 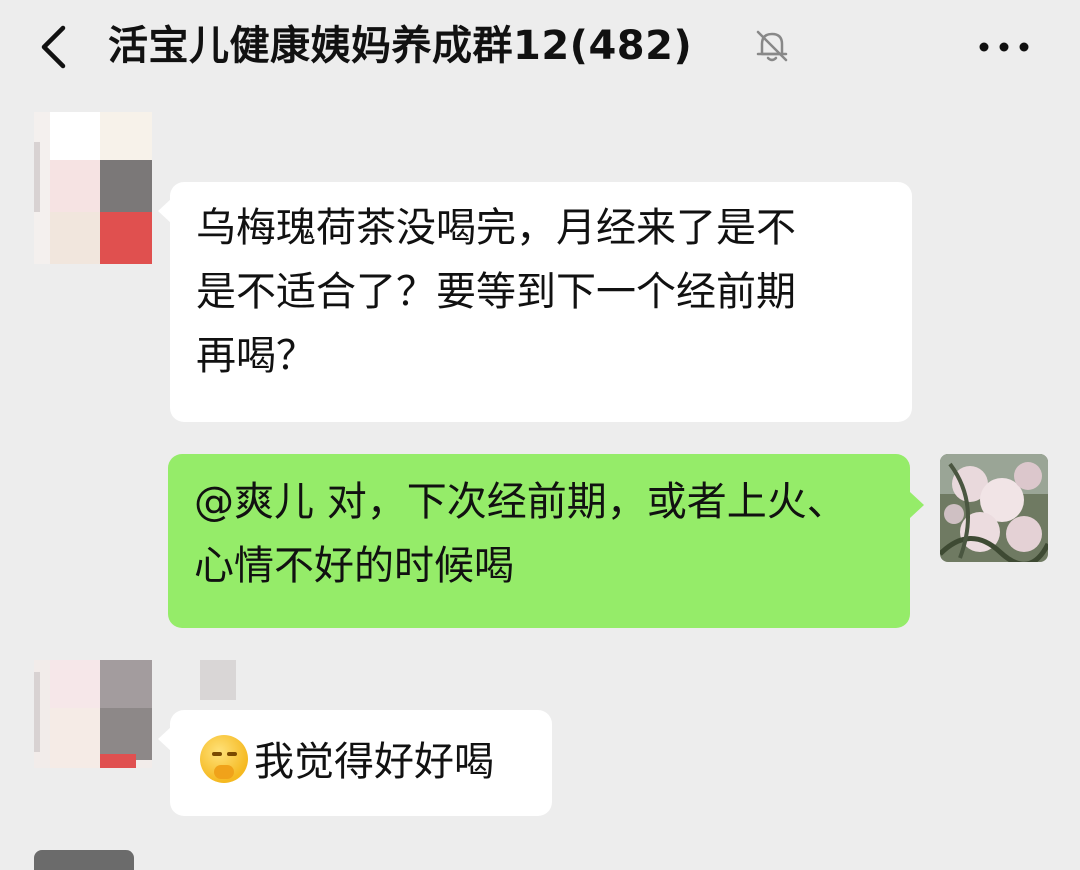 I want to click on bell-off-icon, so click(x=772, y=46).